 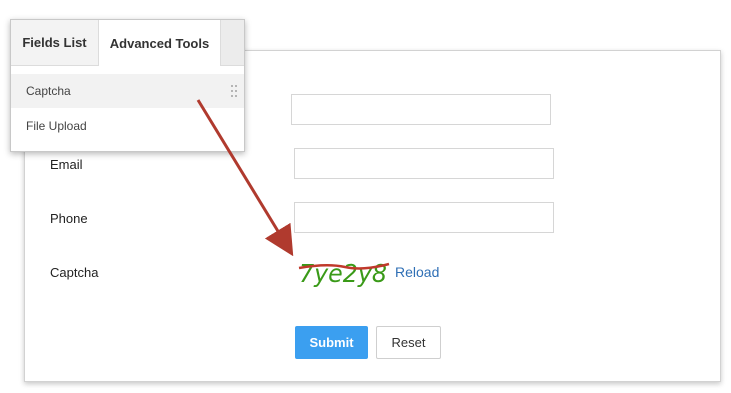 I want to click on tab-fields-list: Fields List, so click(x=55, y=42).